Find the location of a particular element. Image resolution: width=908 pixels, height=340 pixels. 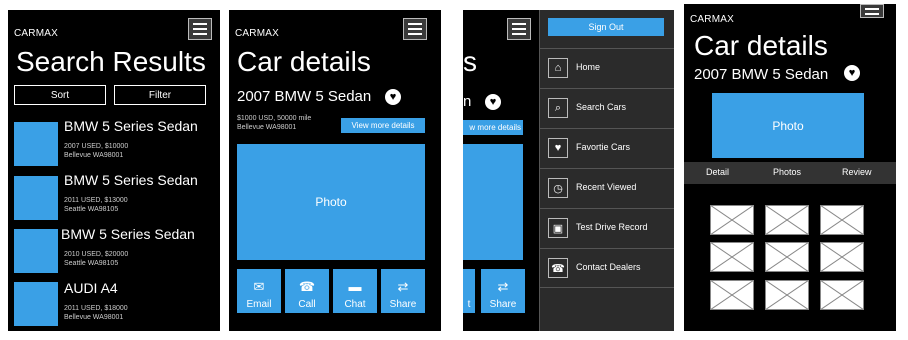

menu-item-label: Test Drive Record is located at coordinates (612, 227).